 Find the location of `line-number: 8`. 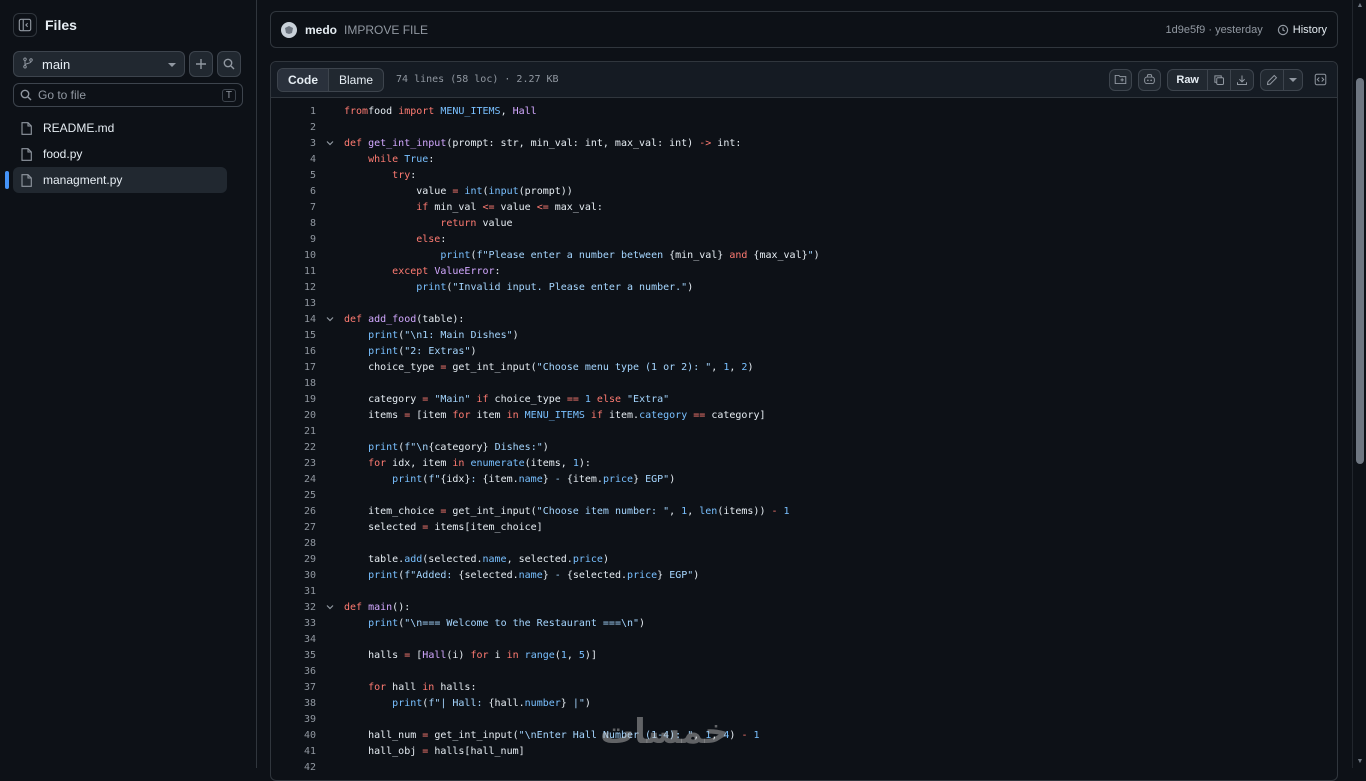

line-number: 8 is located at coordinates (293, 223).